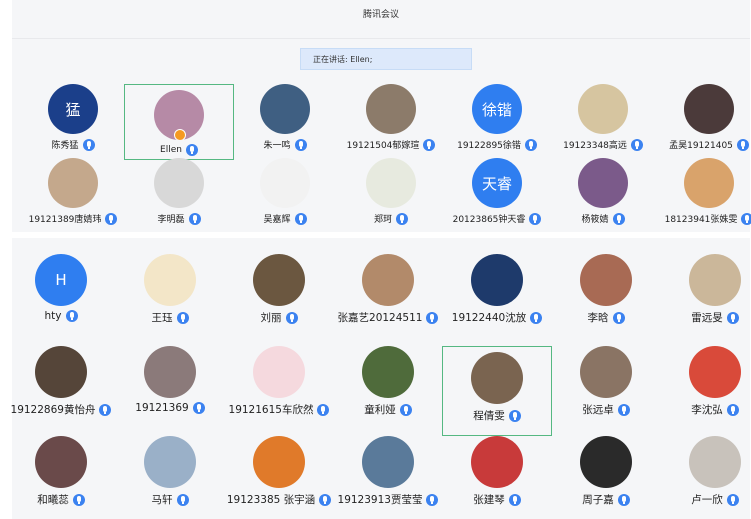 The image size is (751, 519). I want to click on participant-tile: 19121369, so click(170, 380).